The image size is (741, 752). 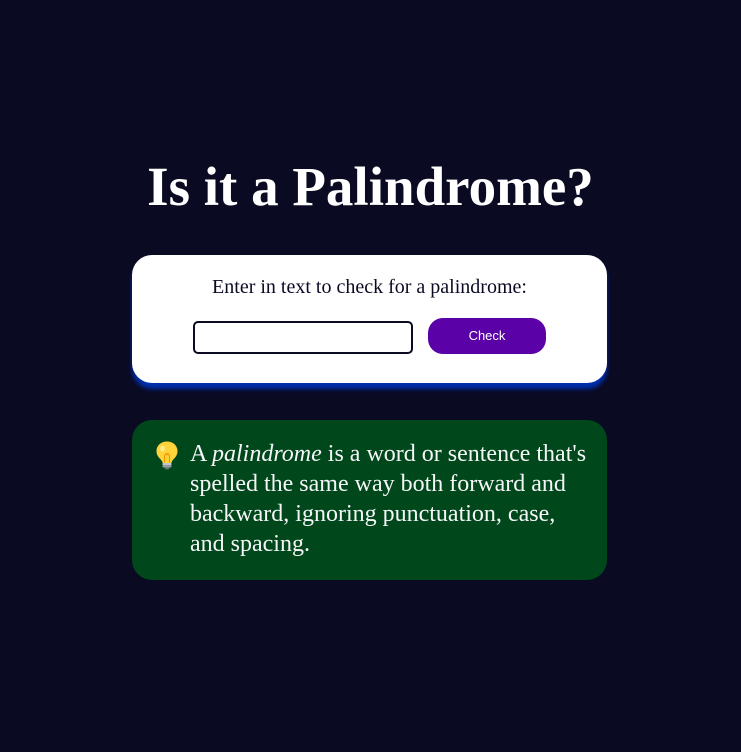 What do you see at coordinates (370, 186) in the screenshot?
I see `page-title: Is it a Palindrome?` at bounding box center [370, 186].